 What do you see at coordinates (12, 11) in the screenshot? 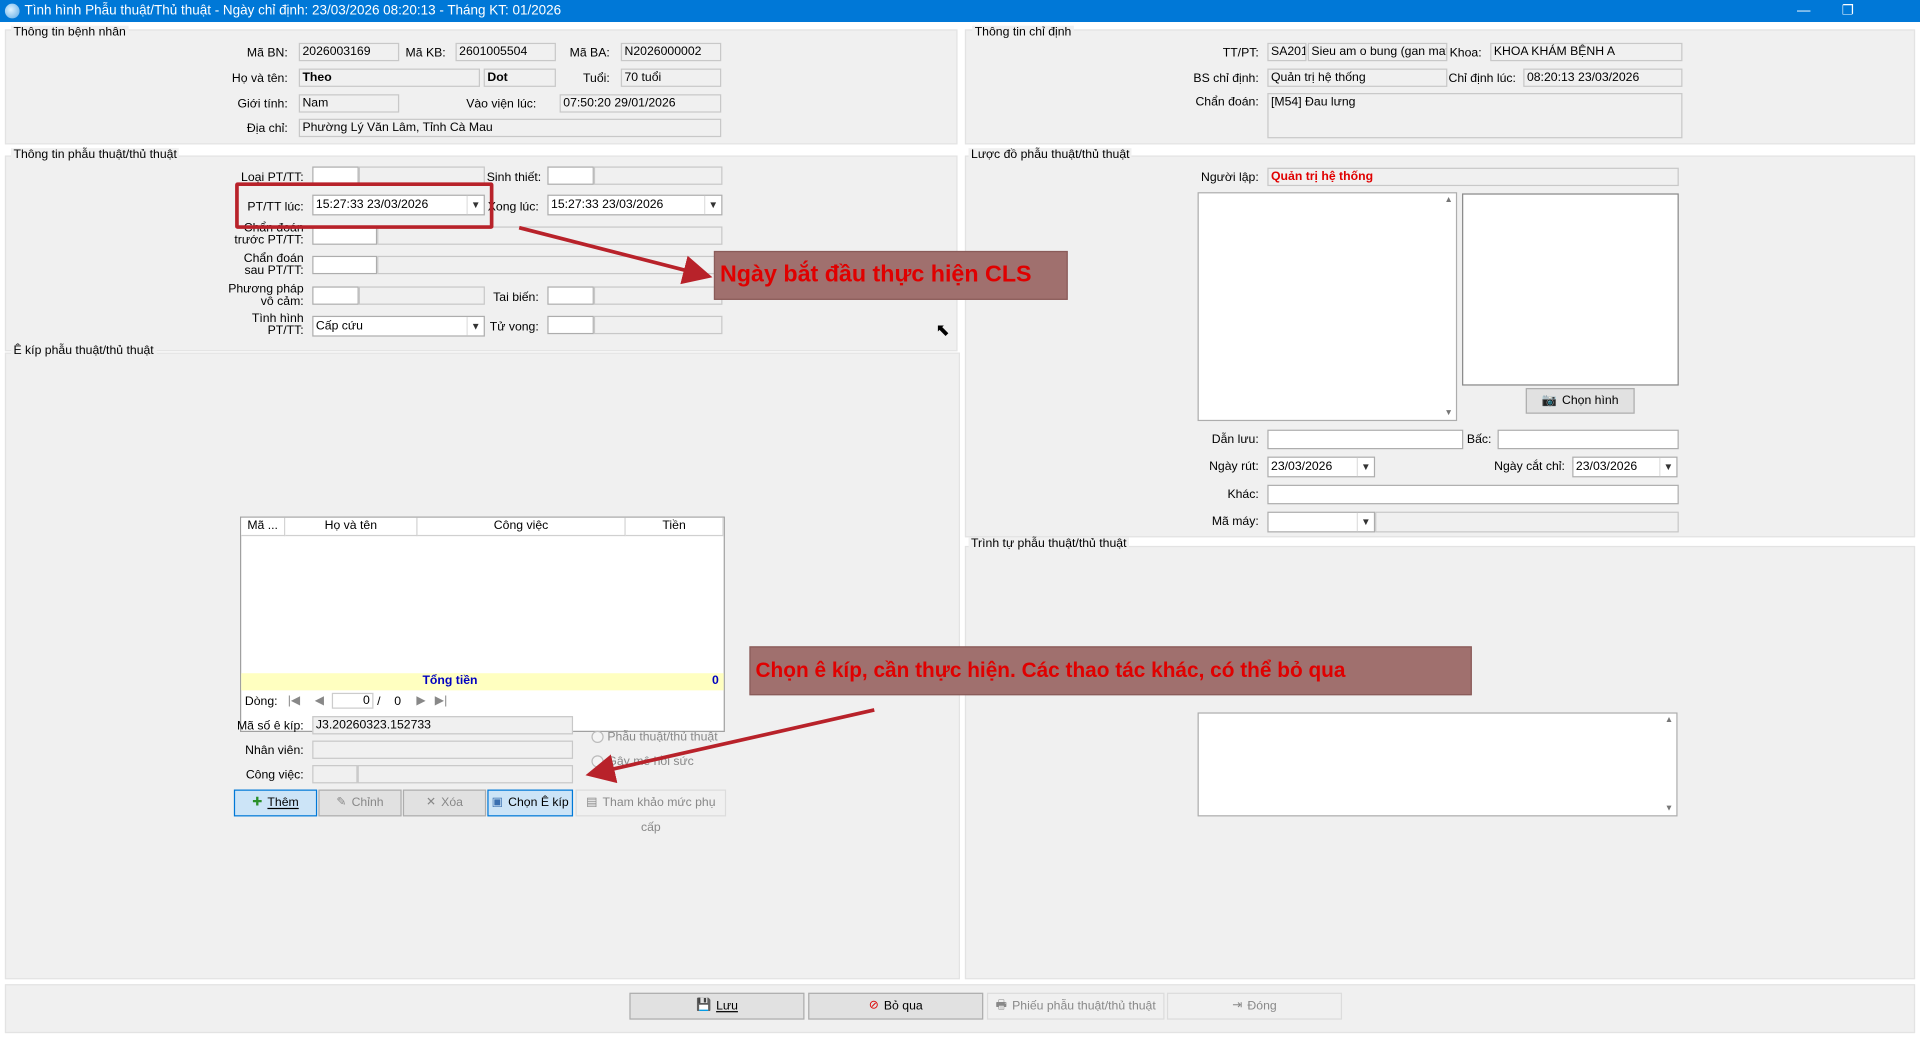
I see `app-icon` at bounding box center [12, 11].